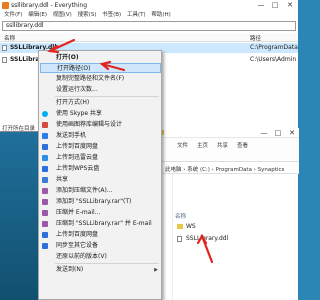 The image size is (320, 300). What do you see at coordinates (100, 158) in the screenshot?
I see `menu-item-upload-xunlei: 上传到迅雷云盘` at bounding box center [100, 158].